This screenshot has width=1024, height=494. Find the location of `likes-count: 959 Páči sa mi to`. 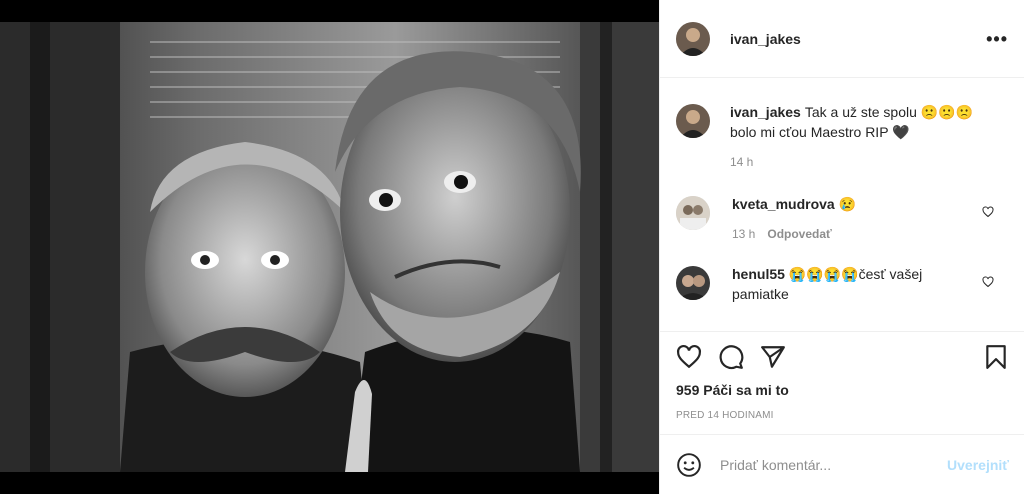

likes-count: 959 Páči sa mi to is located at coordinates (842, 390).